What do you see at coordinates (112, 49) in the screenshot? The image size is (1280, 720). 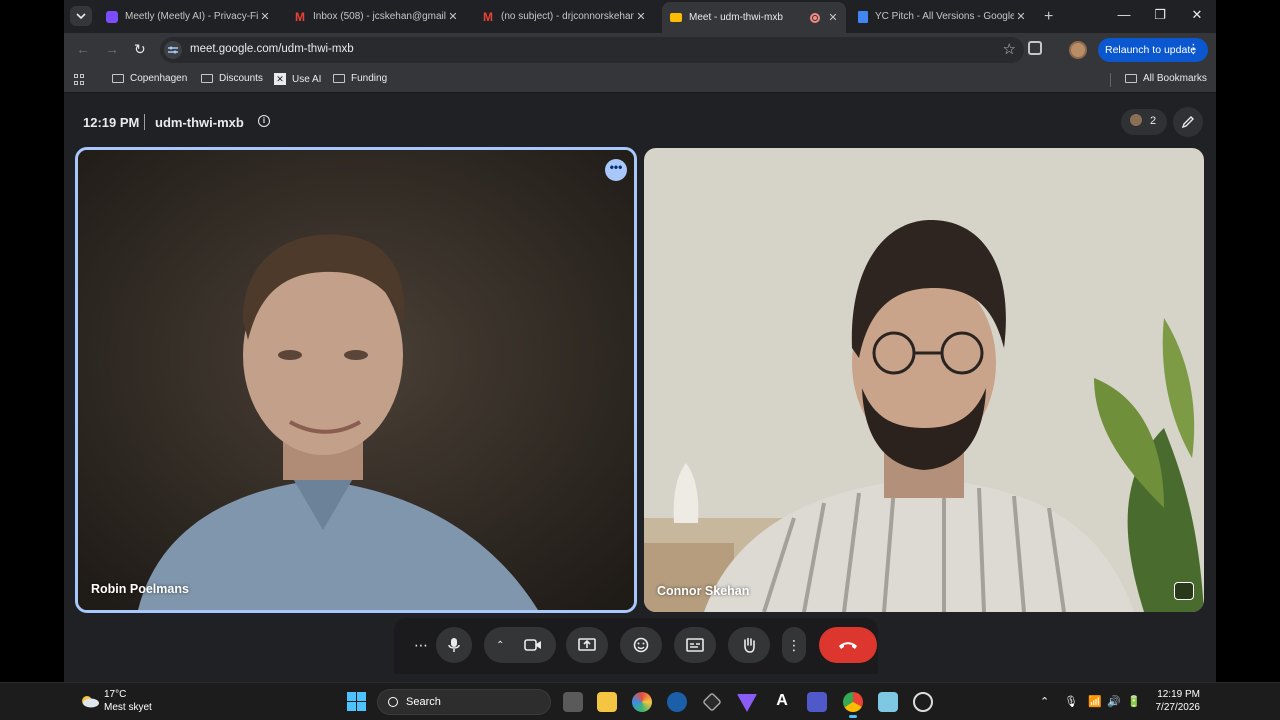 I see `forward-button: →` at bounding box center [112, 49].